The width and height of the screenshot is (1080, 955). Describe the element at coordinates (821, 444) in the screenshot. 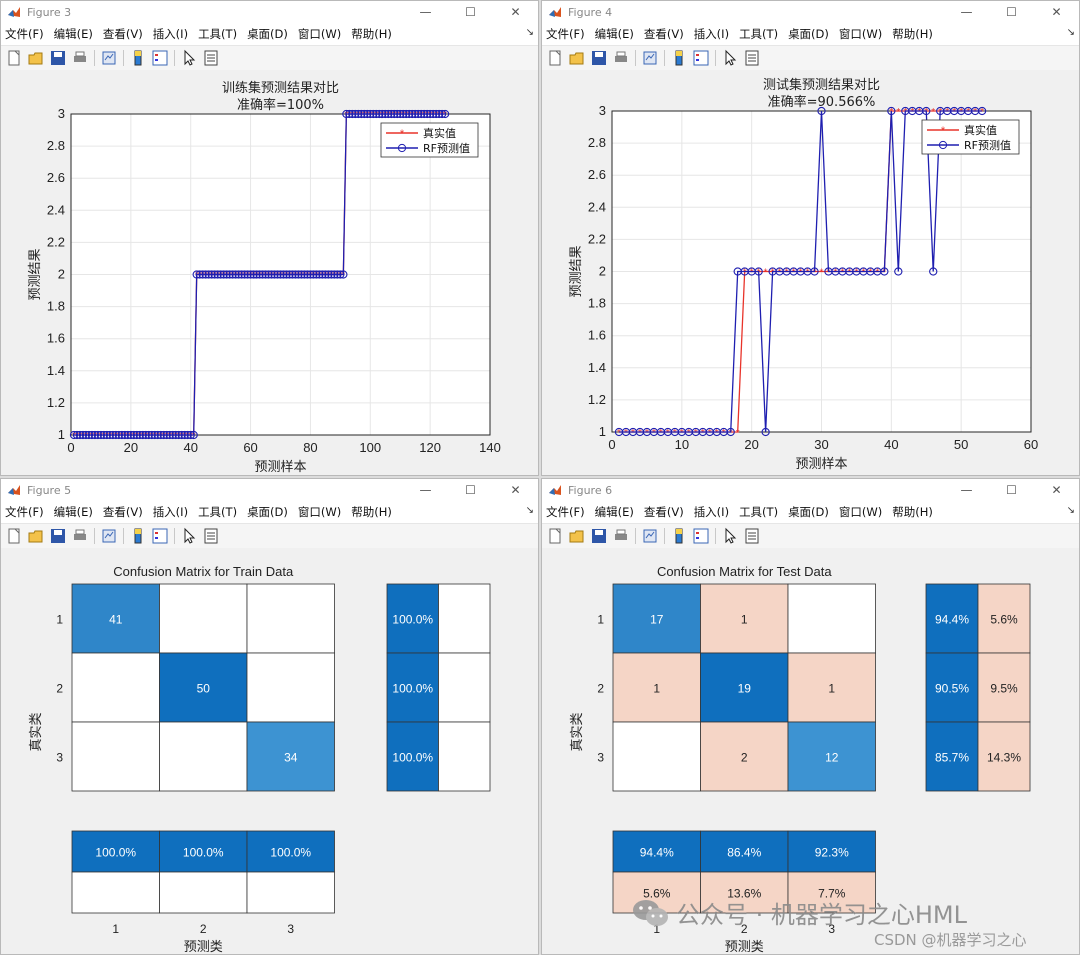

I see `x-tick-label: 30` at that location.